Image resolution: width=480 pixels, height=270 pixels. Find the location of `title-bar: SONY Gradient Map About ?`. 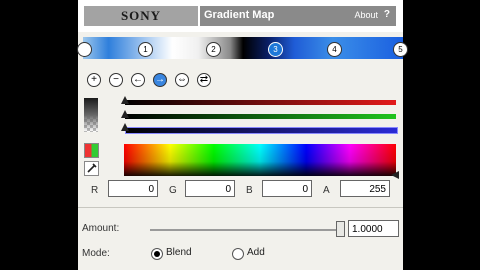

title-bar: SONY Gradient Map About ? is located at coordinates (240, 16).